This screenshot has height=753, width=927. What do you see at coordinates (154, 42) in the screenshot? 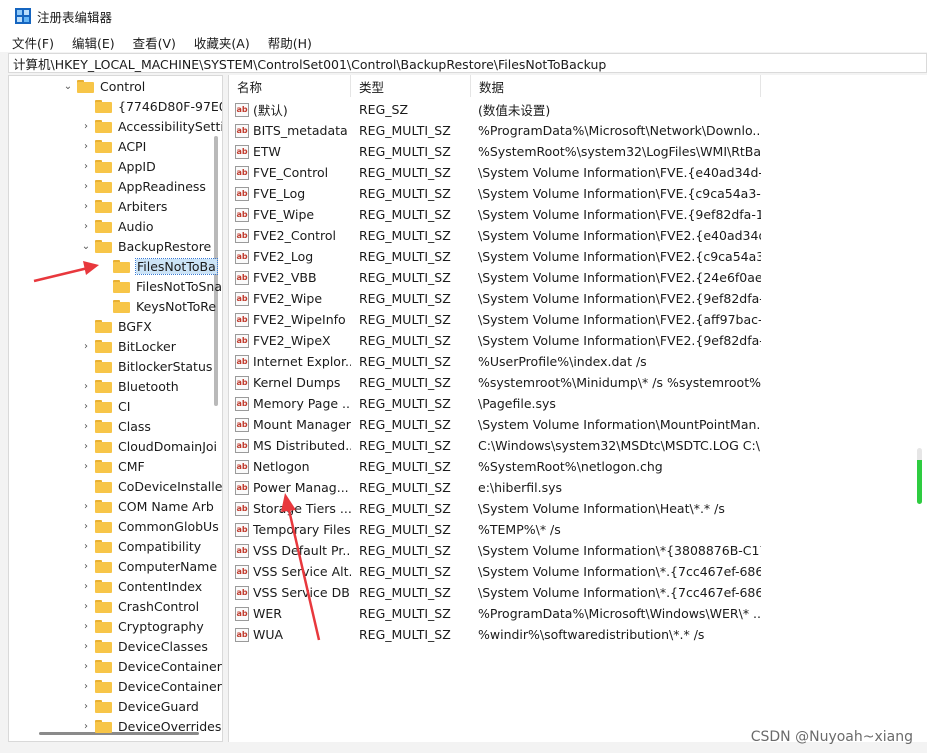
I see `menu-view: 查看(V)` at bounding box center [154, 42].